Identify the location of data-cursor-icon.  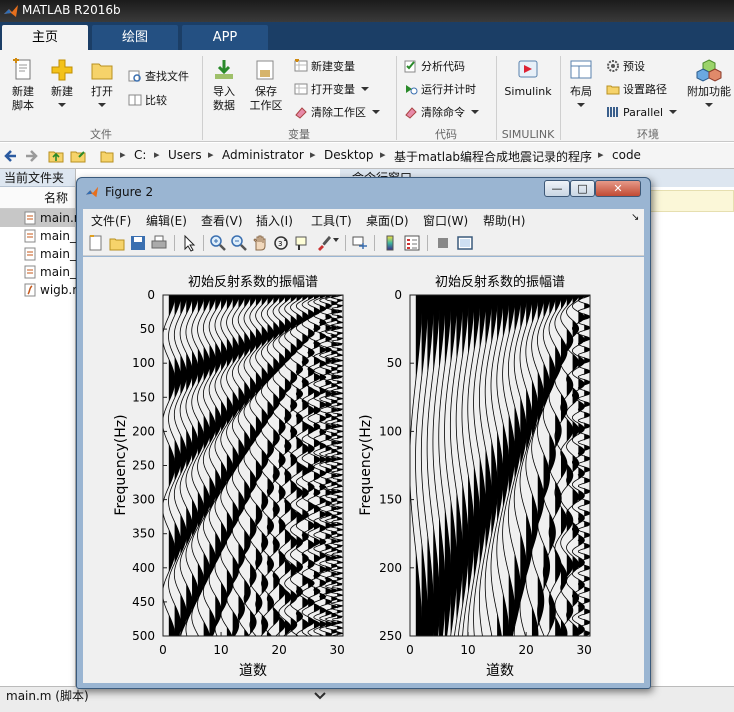
(302, 243).